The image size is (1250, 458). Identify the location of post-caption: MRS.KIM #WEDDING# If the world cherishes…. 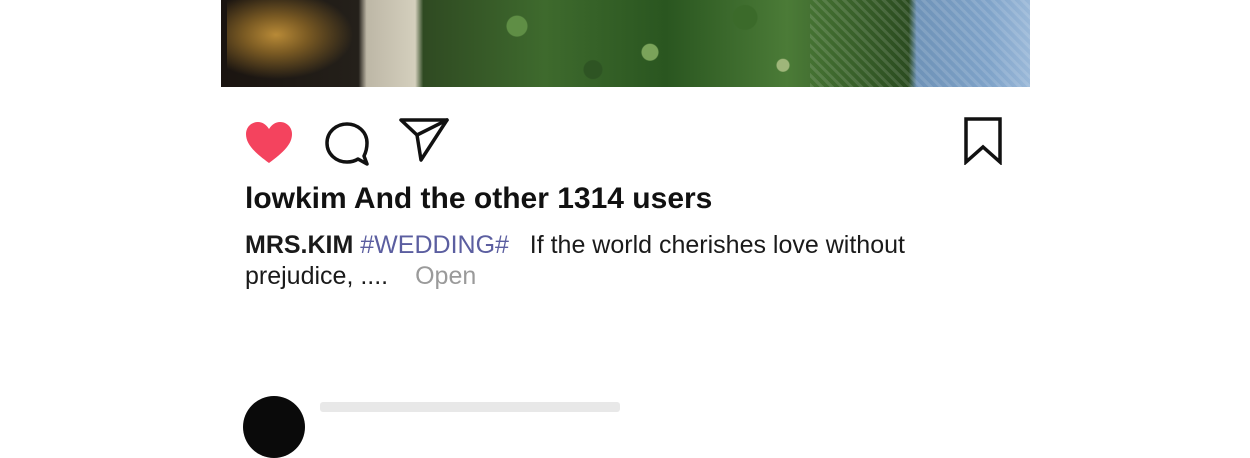
(595, 261).